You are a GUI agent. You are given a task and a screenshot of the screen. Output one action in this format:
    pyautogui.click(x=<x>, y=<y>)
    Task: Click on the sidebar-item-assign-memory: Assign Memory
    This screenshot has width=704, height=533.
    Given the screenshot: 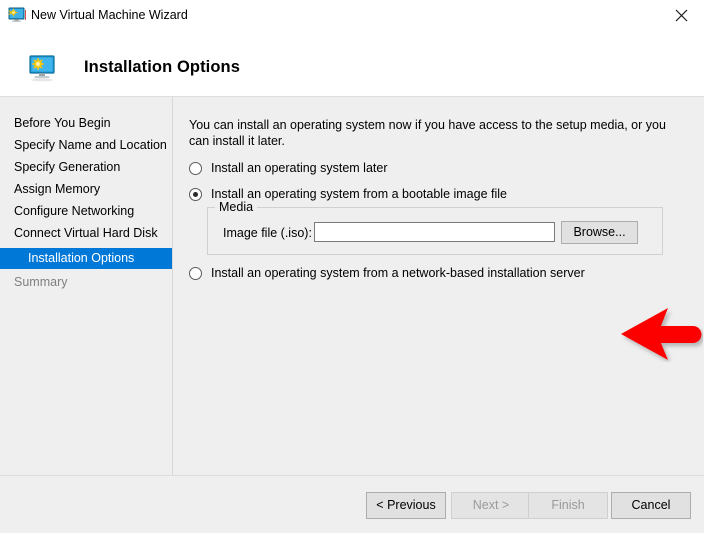 What is the action you would take?
    pyautogui.click(x=86, y=189)
    